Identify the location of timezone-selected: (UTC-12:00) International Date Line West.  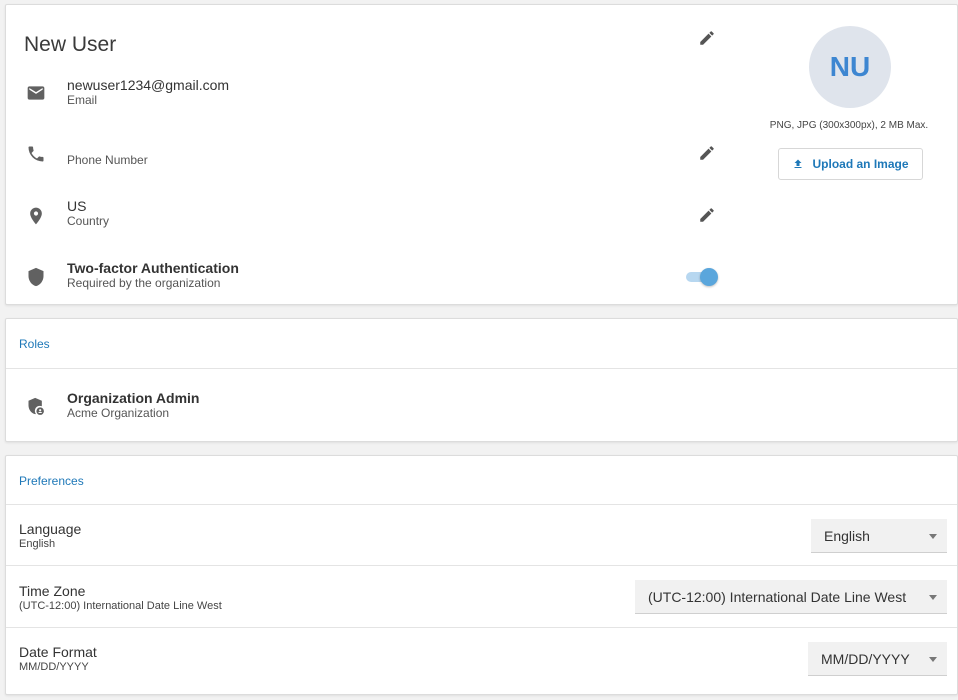
(777, 596).